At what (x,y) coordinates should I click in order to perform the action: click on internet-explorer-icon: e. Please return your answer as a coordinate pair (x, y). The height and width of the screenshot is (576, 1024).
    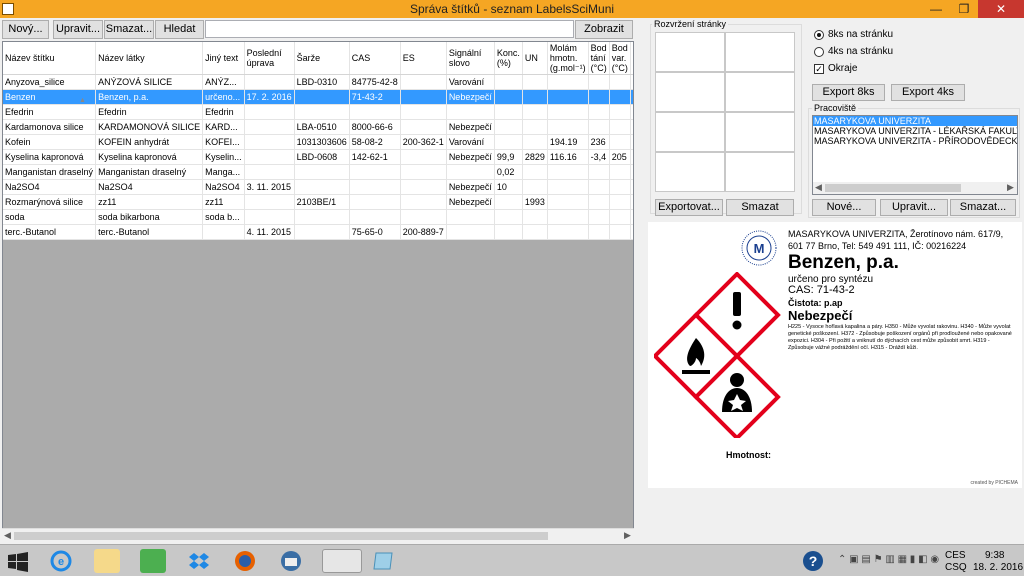
    Looking at the image, I should click on (61, 561).